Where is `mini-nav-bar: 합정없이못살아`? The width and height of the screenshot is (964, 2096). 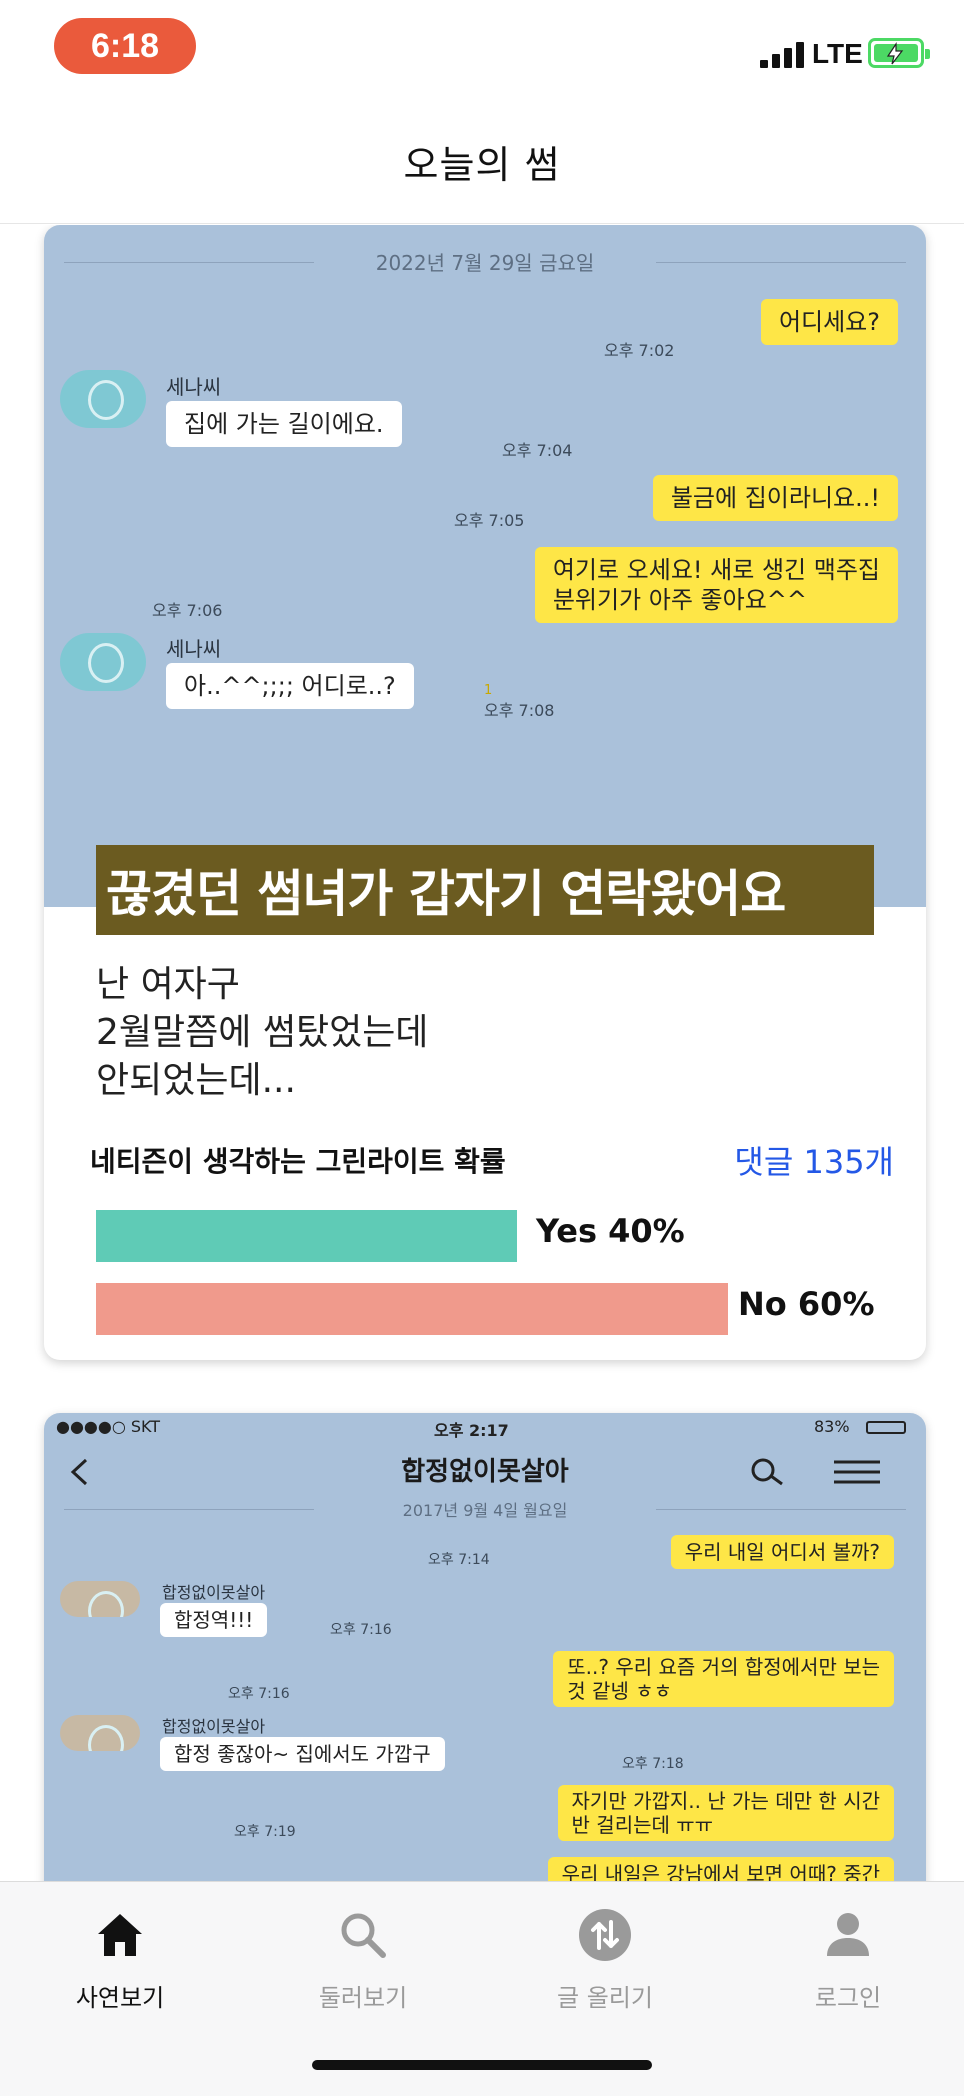
mini-nav-bar: 합정없이못살아 is located at coordinates (485, 1472).